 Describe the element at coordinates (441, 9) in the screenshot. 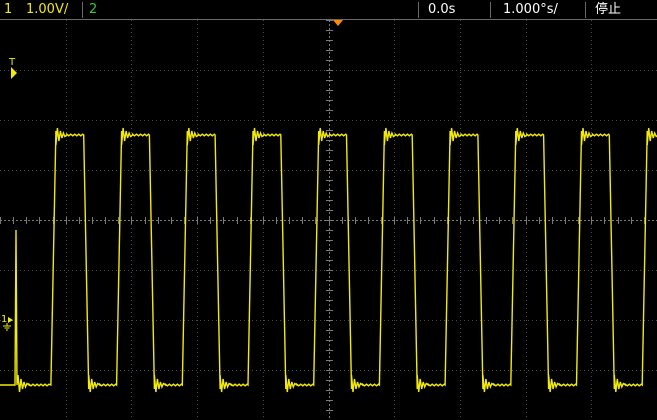

I see `time-offset: 0.0s` at that location.